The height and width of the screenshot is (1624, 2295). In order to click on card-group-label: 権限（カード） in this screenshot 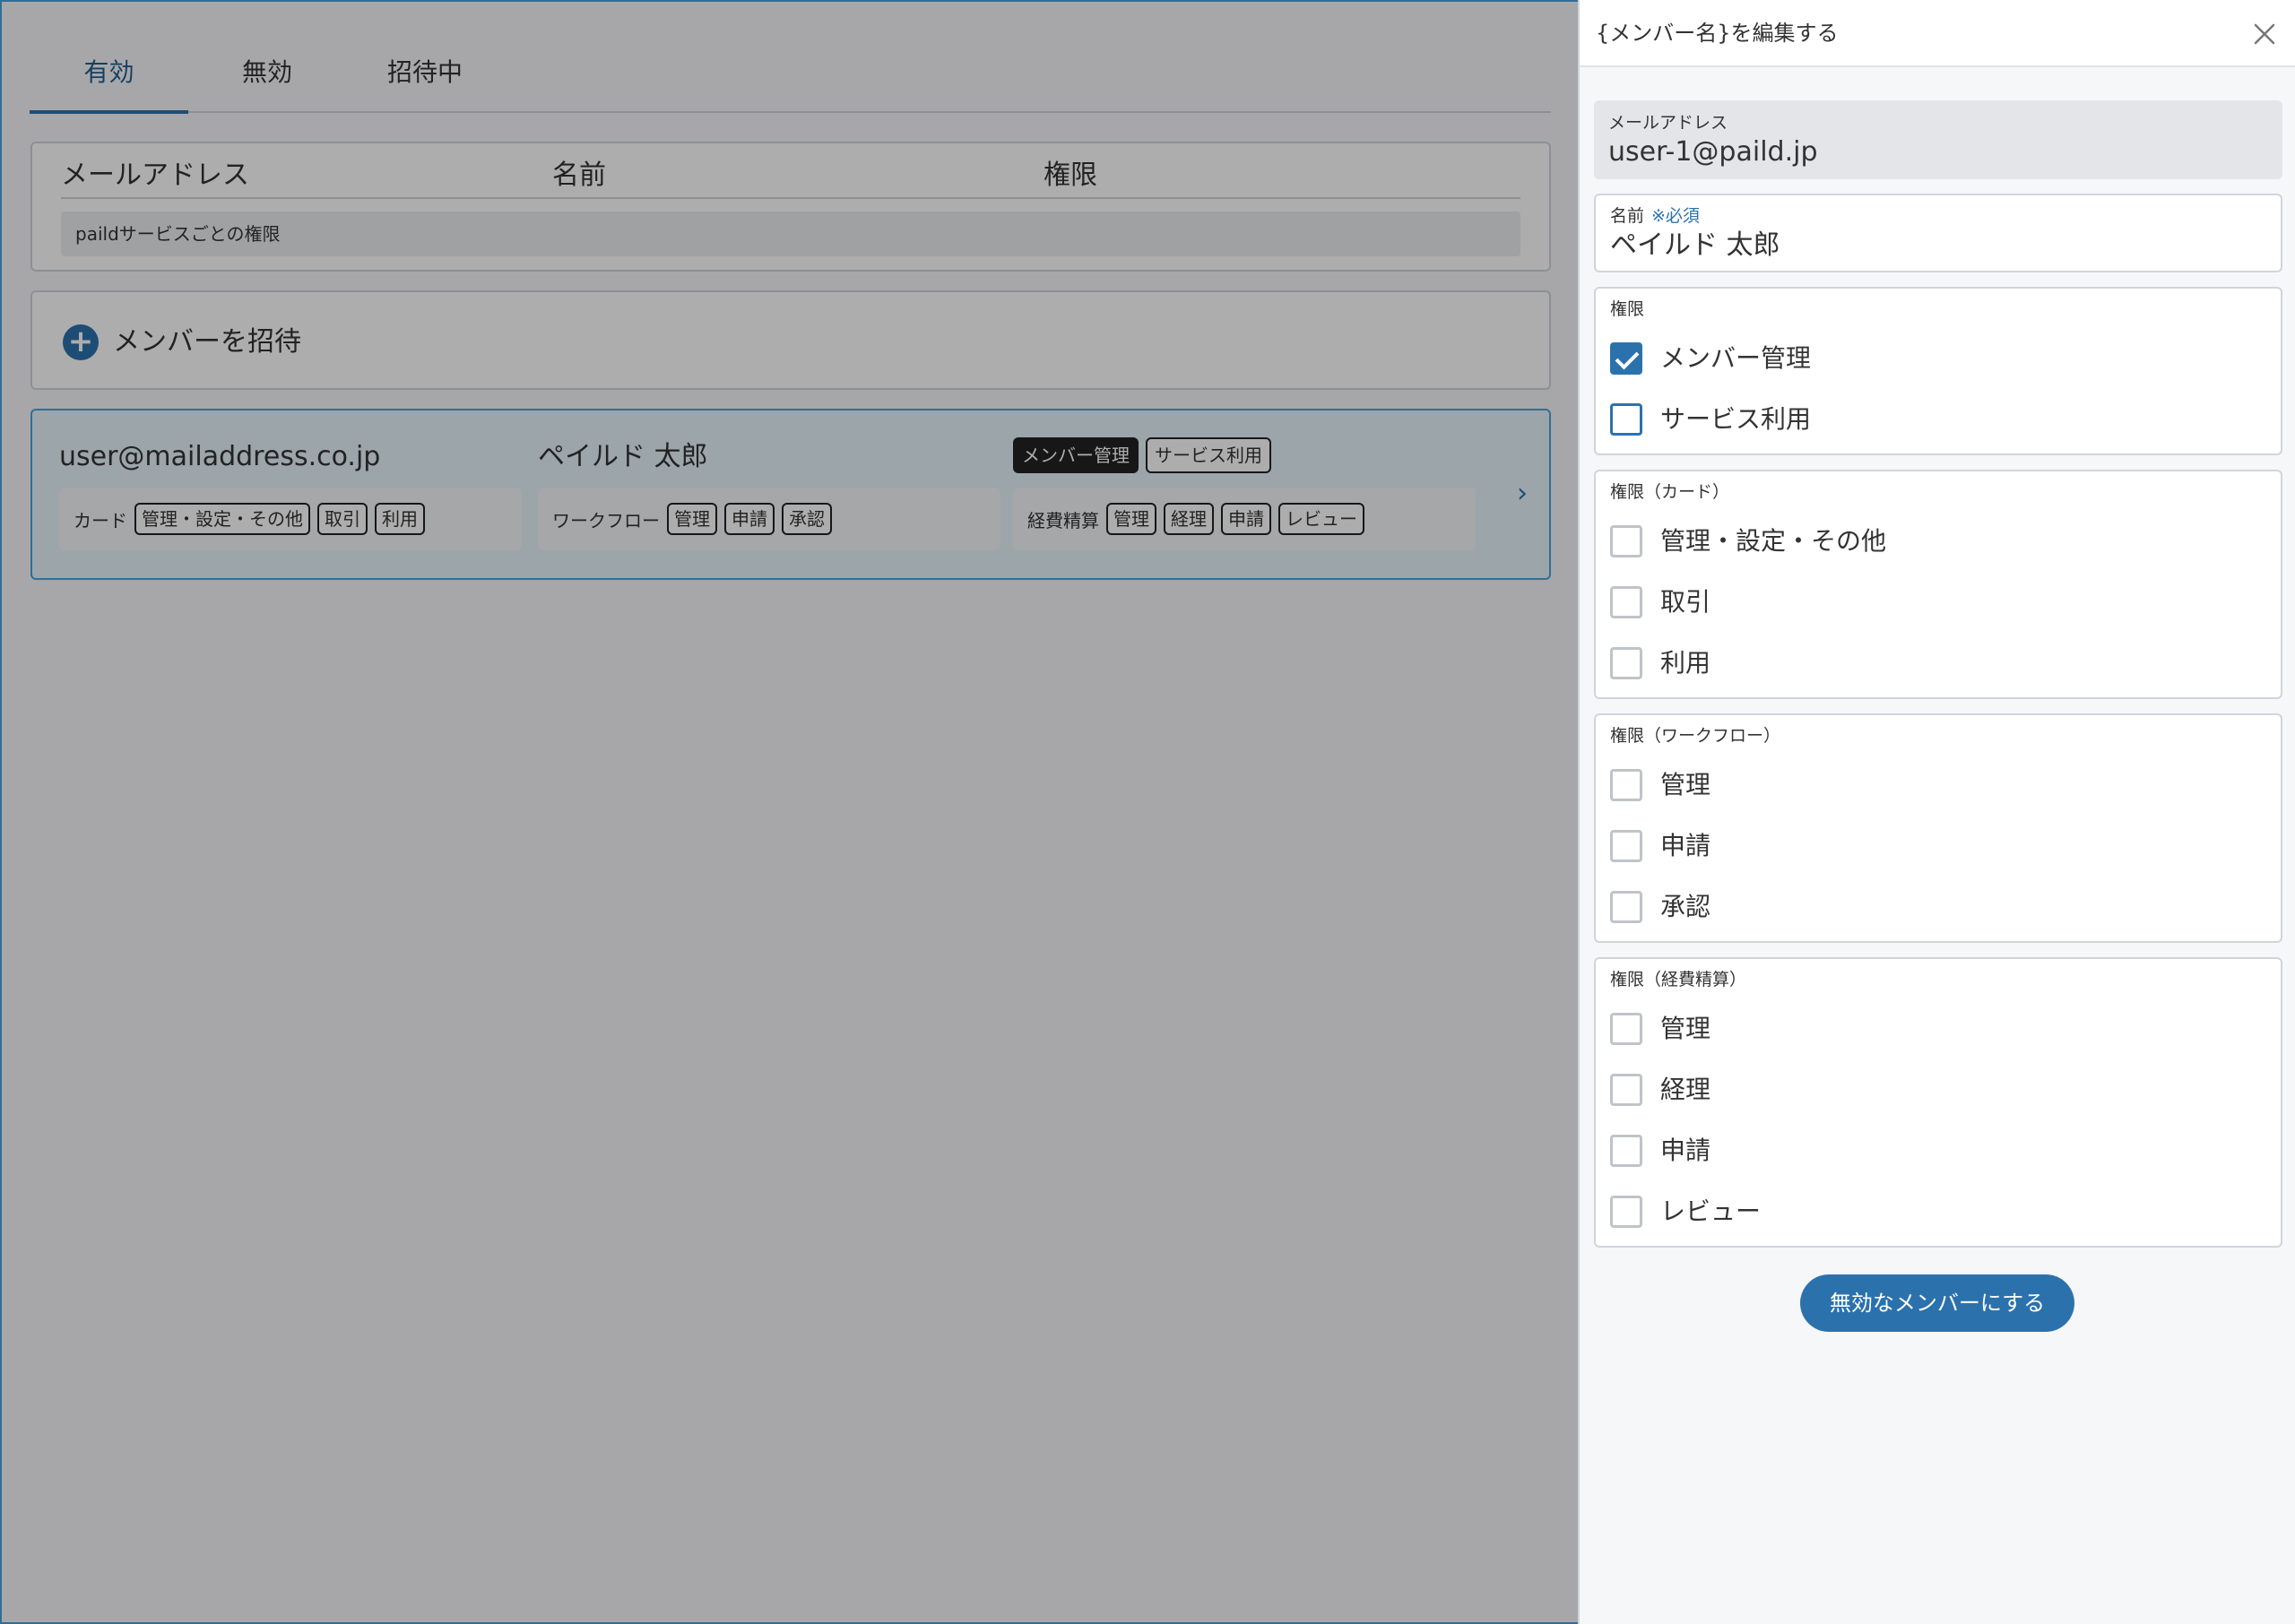, I will do `click(1670, 492)`.